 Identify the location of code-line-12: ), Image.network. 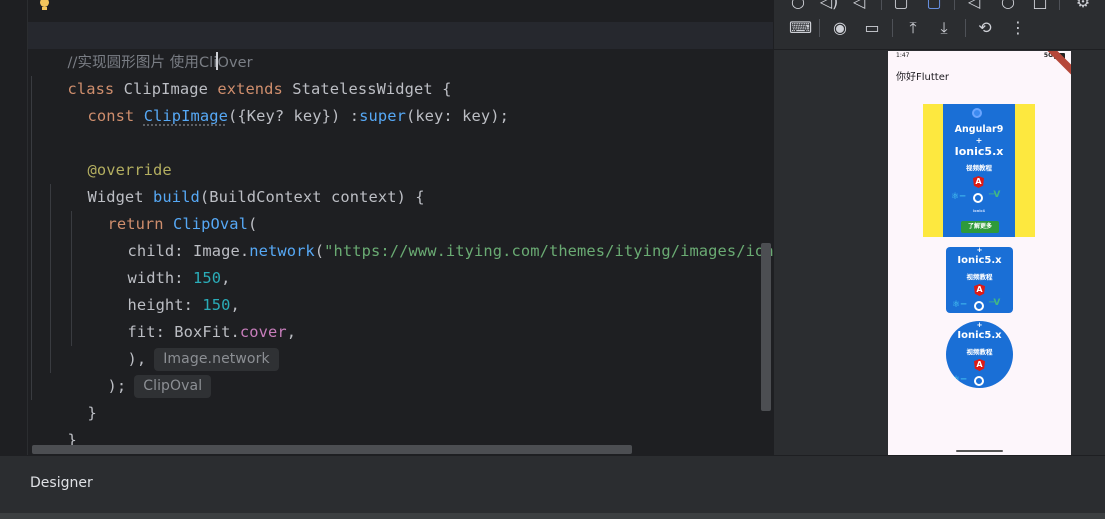
(184, 345).